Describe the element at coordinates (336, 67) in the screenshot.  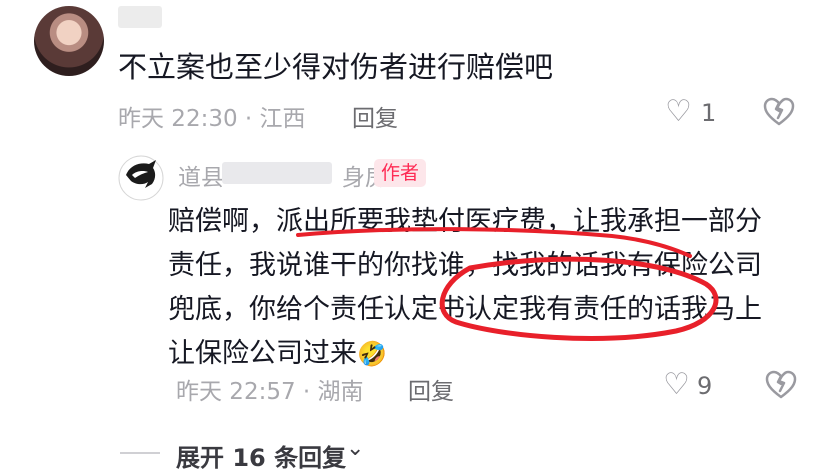
I see `comment-text: 不立案也至少得对伤者进行赔偿吧` at that location.